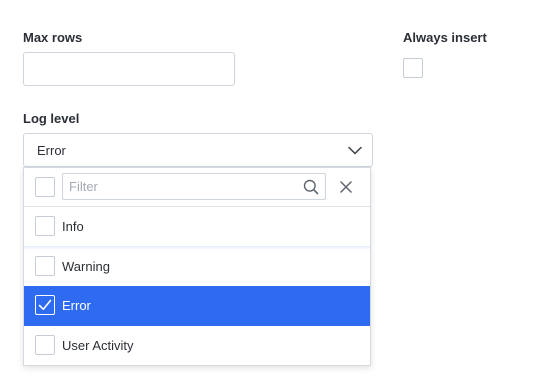 The image size is (548, 388). I want to click on max-rows-input, so click(129, 69).